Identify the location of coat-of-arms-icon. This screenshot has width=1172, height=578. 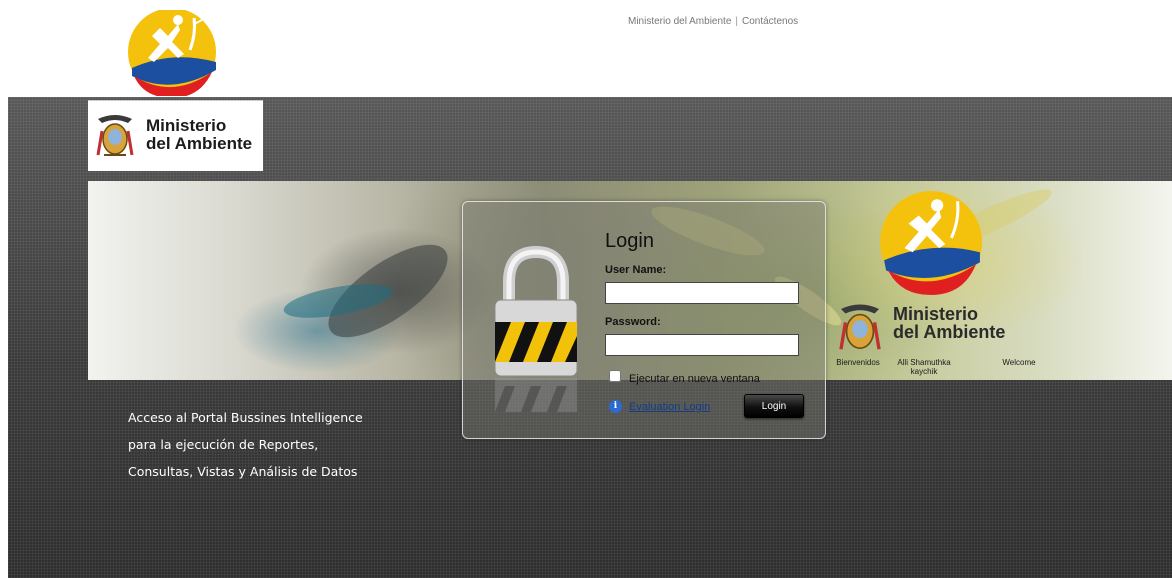
(115, 135).